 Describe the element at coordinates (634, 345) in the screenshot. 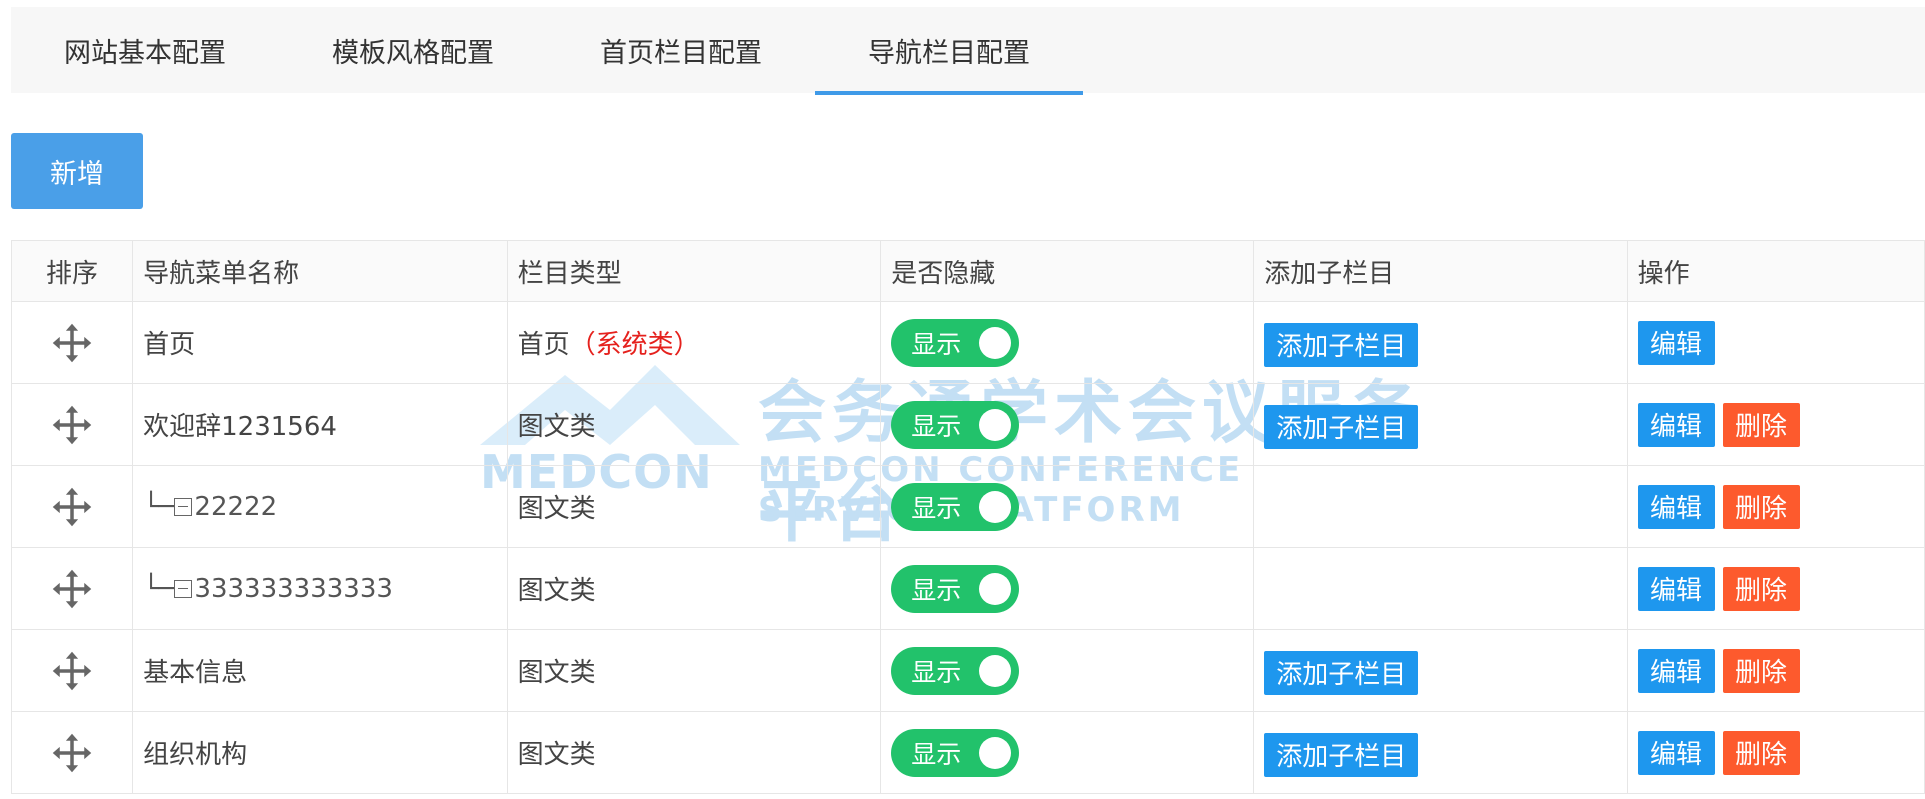

I see `system-type-note: （系统类）` at that location.